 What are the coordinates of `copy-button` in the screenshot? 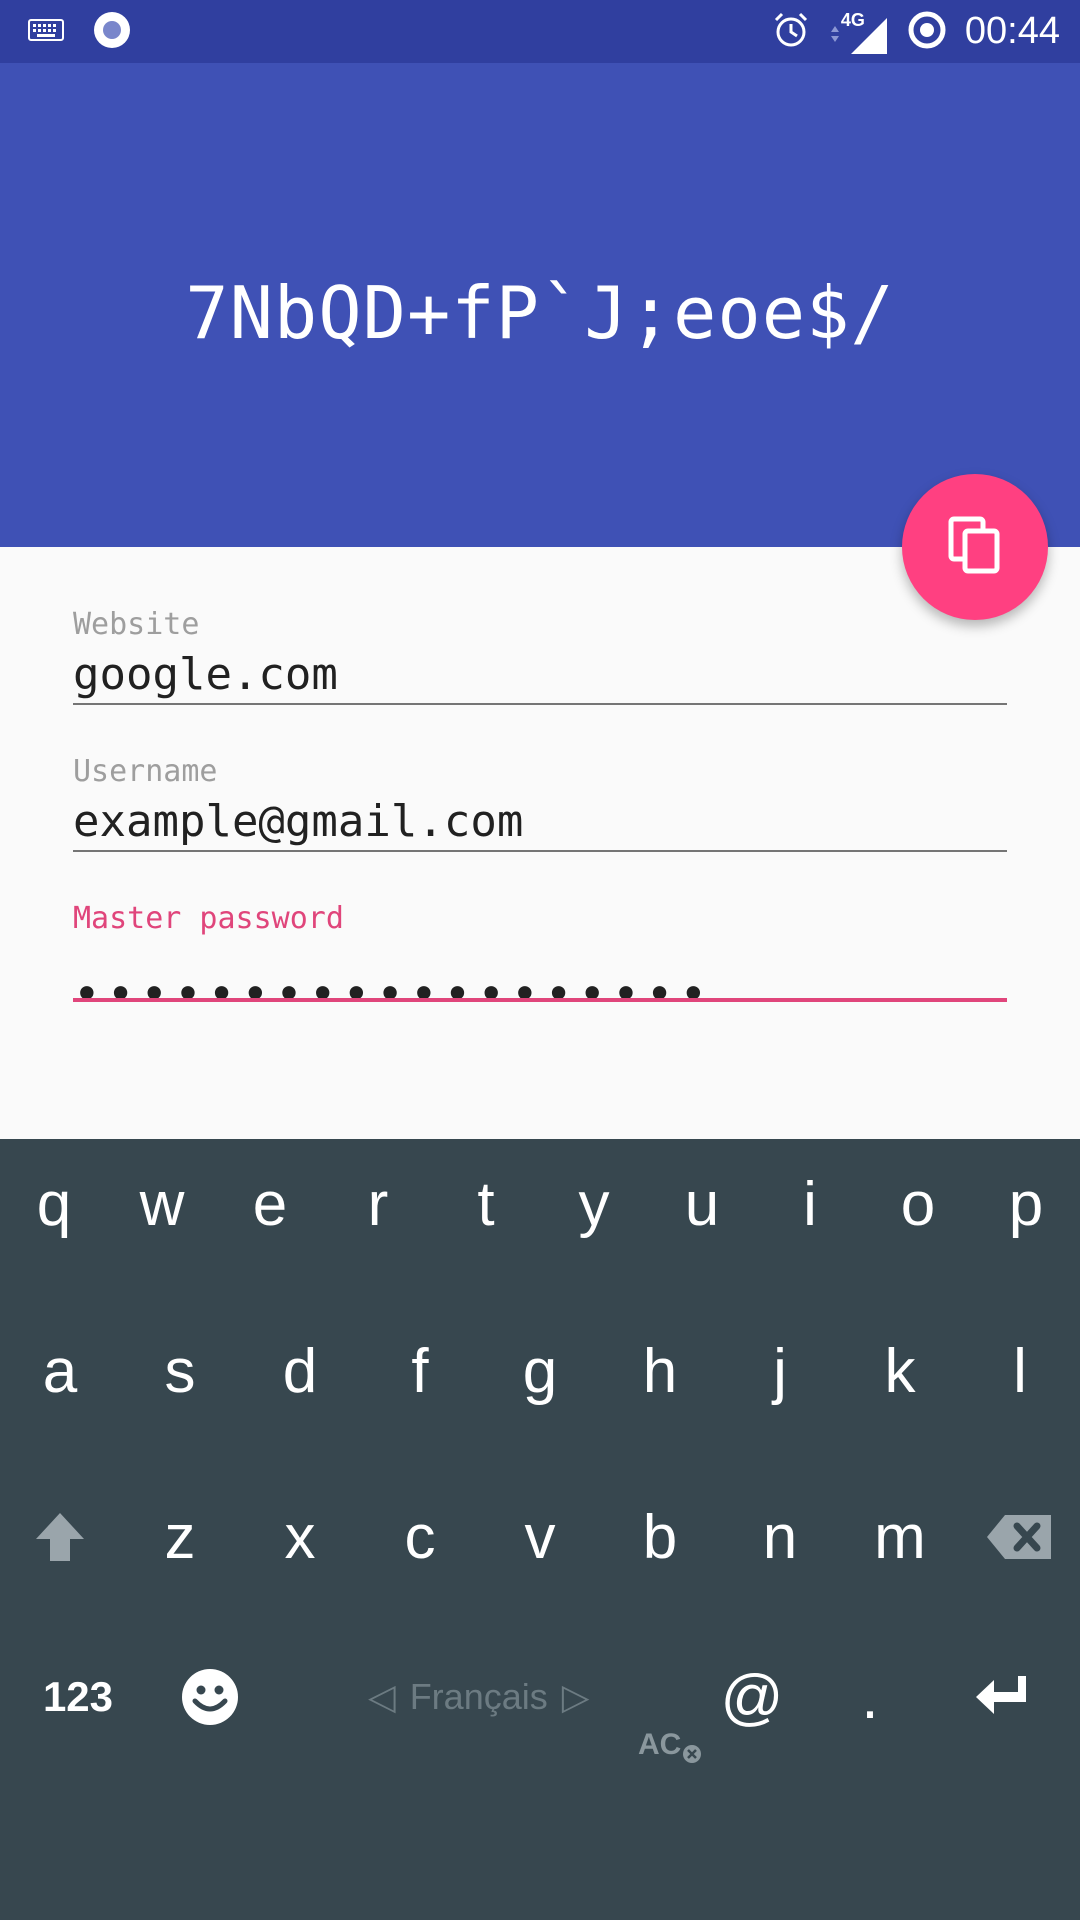 It's located at (975, 547).